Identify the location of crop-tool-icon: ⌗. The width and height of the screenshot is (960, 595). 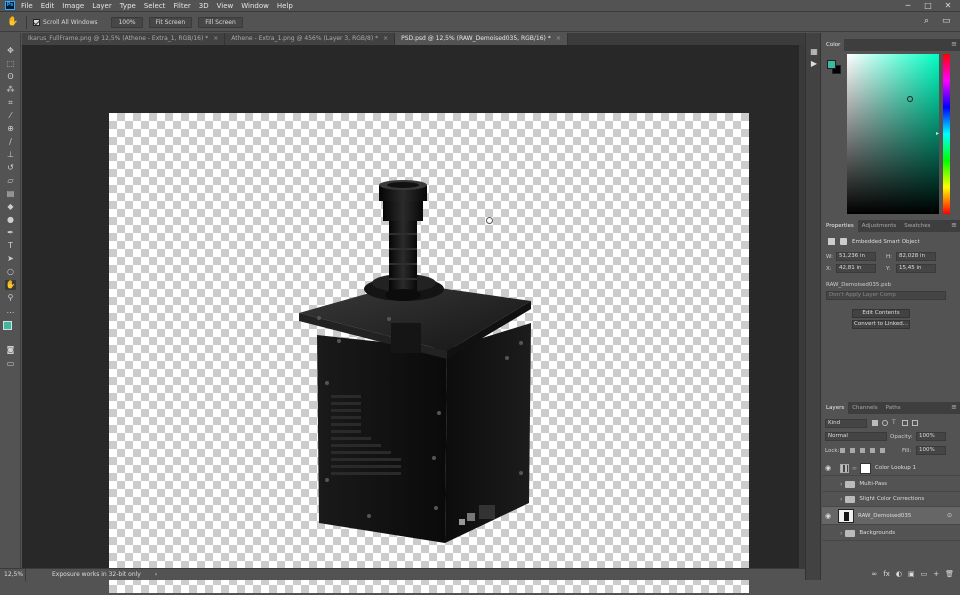
(10, 103).